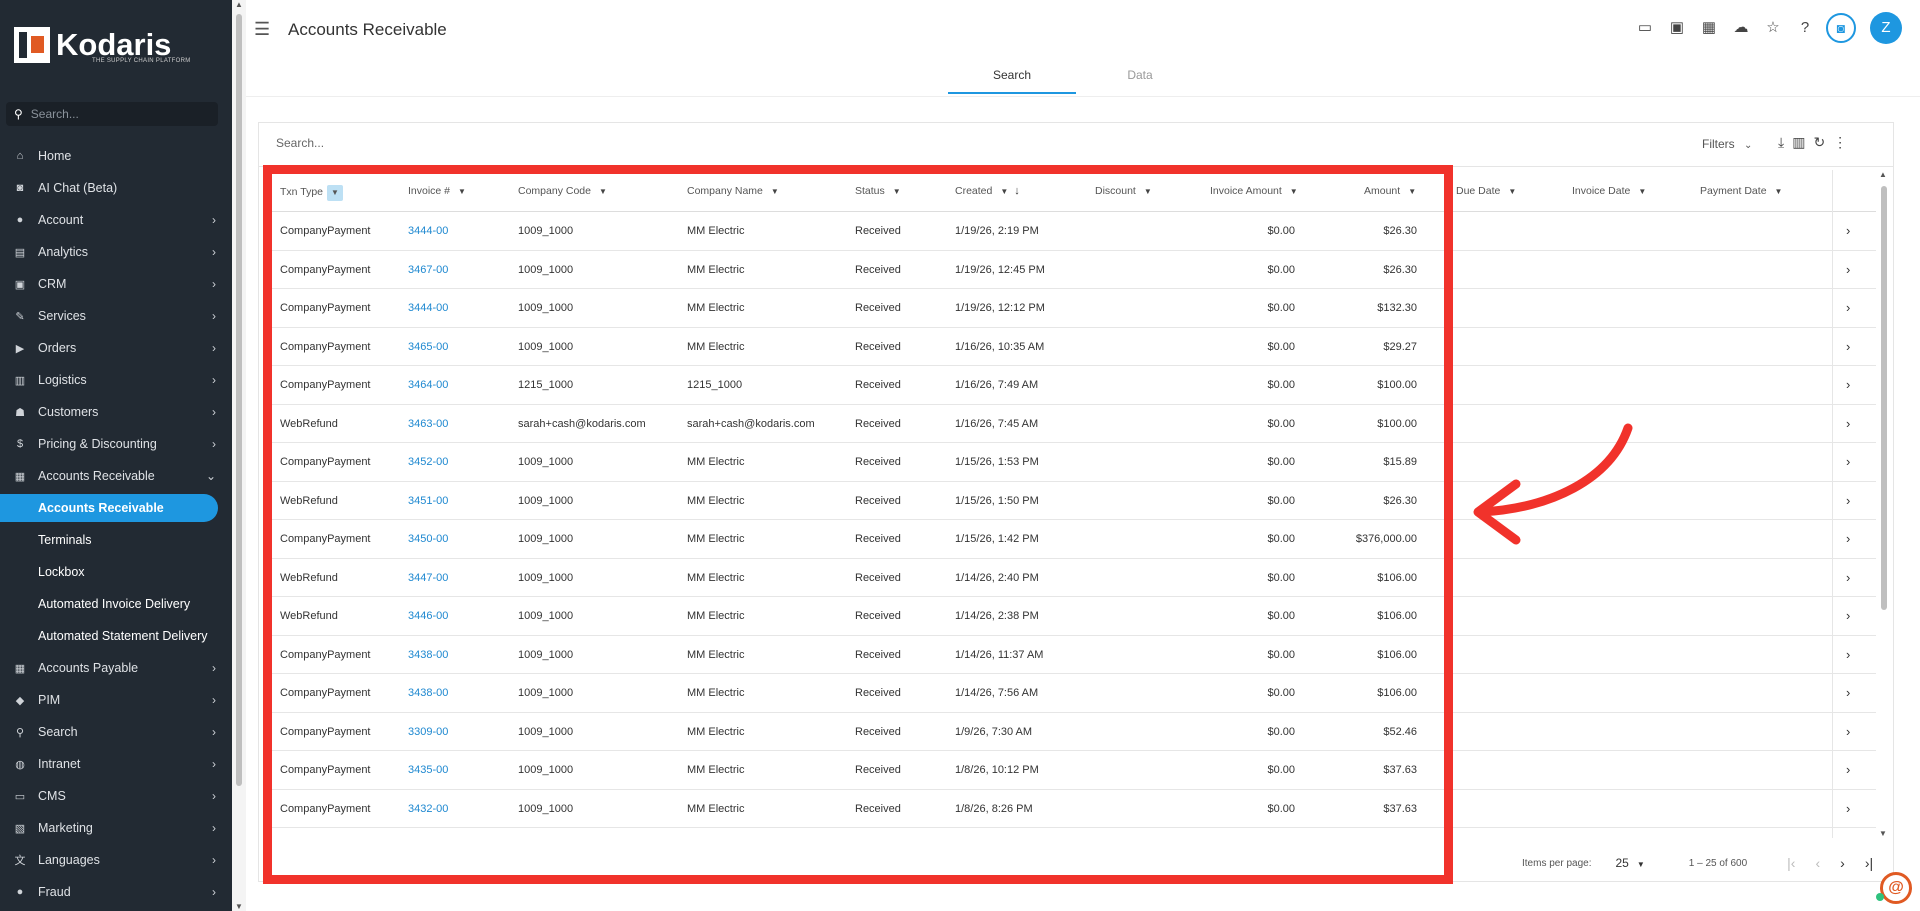 The height and width of the screenshot is (911, 1920). I want to click on header-txn-type: Txn Type ▼, so click(311, 193).